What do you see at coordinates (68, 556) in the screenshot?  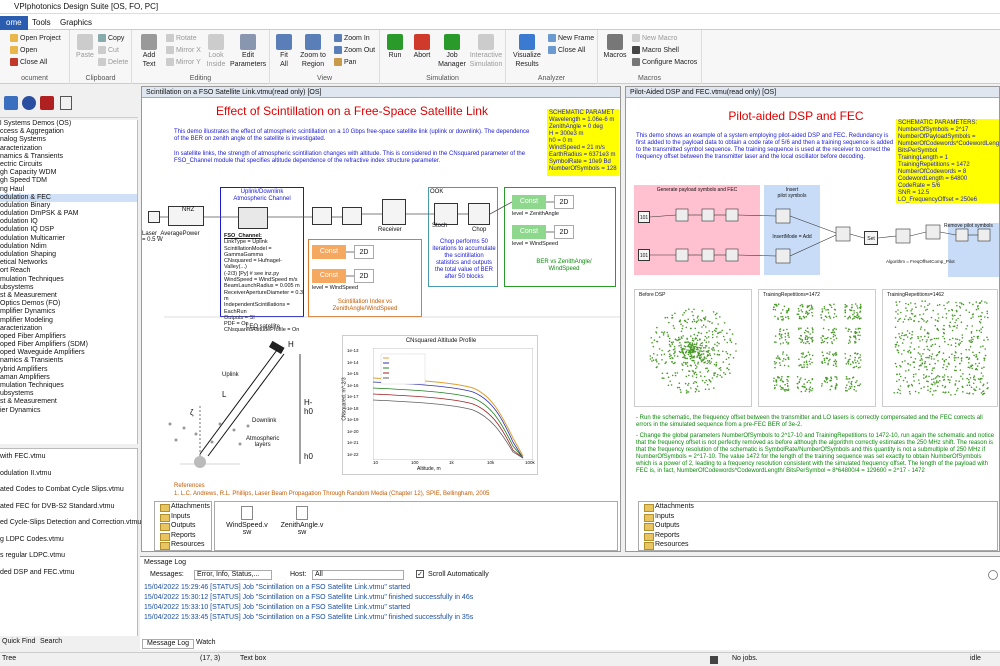 I see `recent-item: s regular LDPC.vtmu` at bounding box center [68, 556].